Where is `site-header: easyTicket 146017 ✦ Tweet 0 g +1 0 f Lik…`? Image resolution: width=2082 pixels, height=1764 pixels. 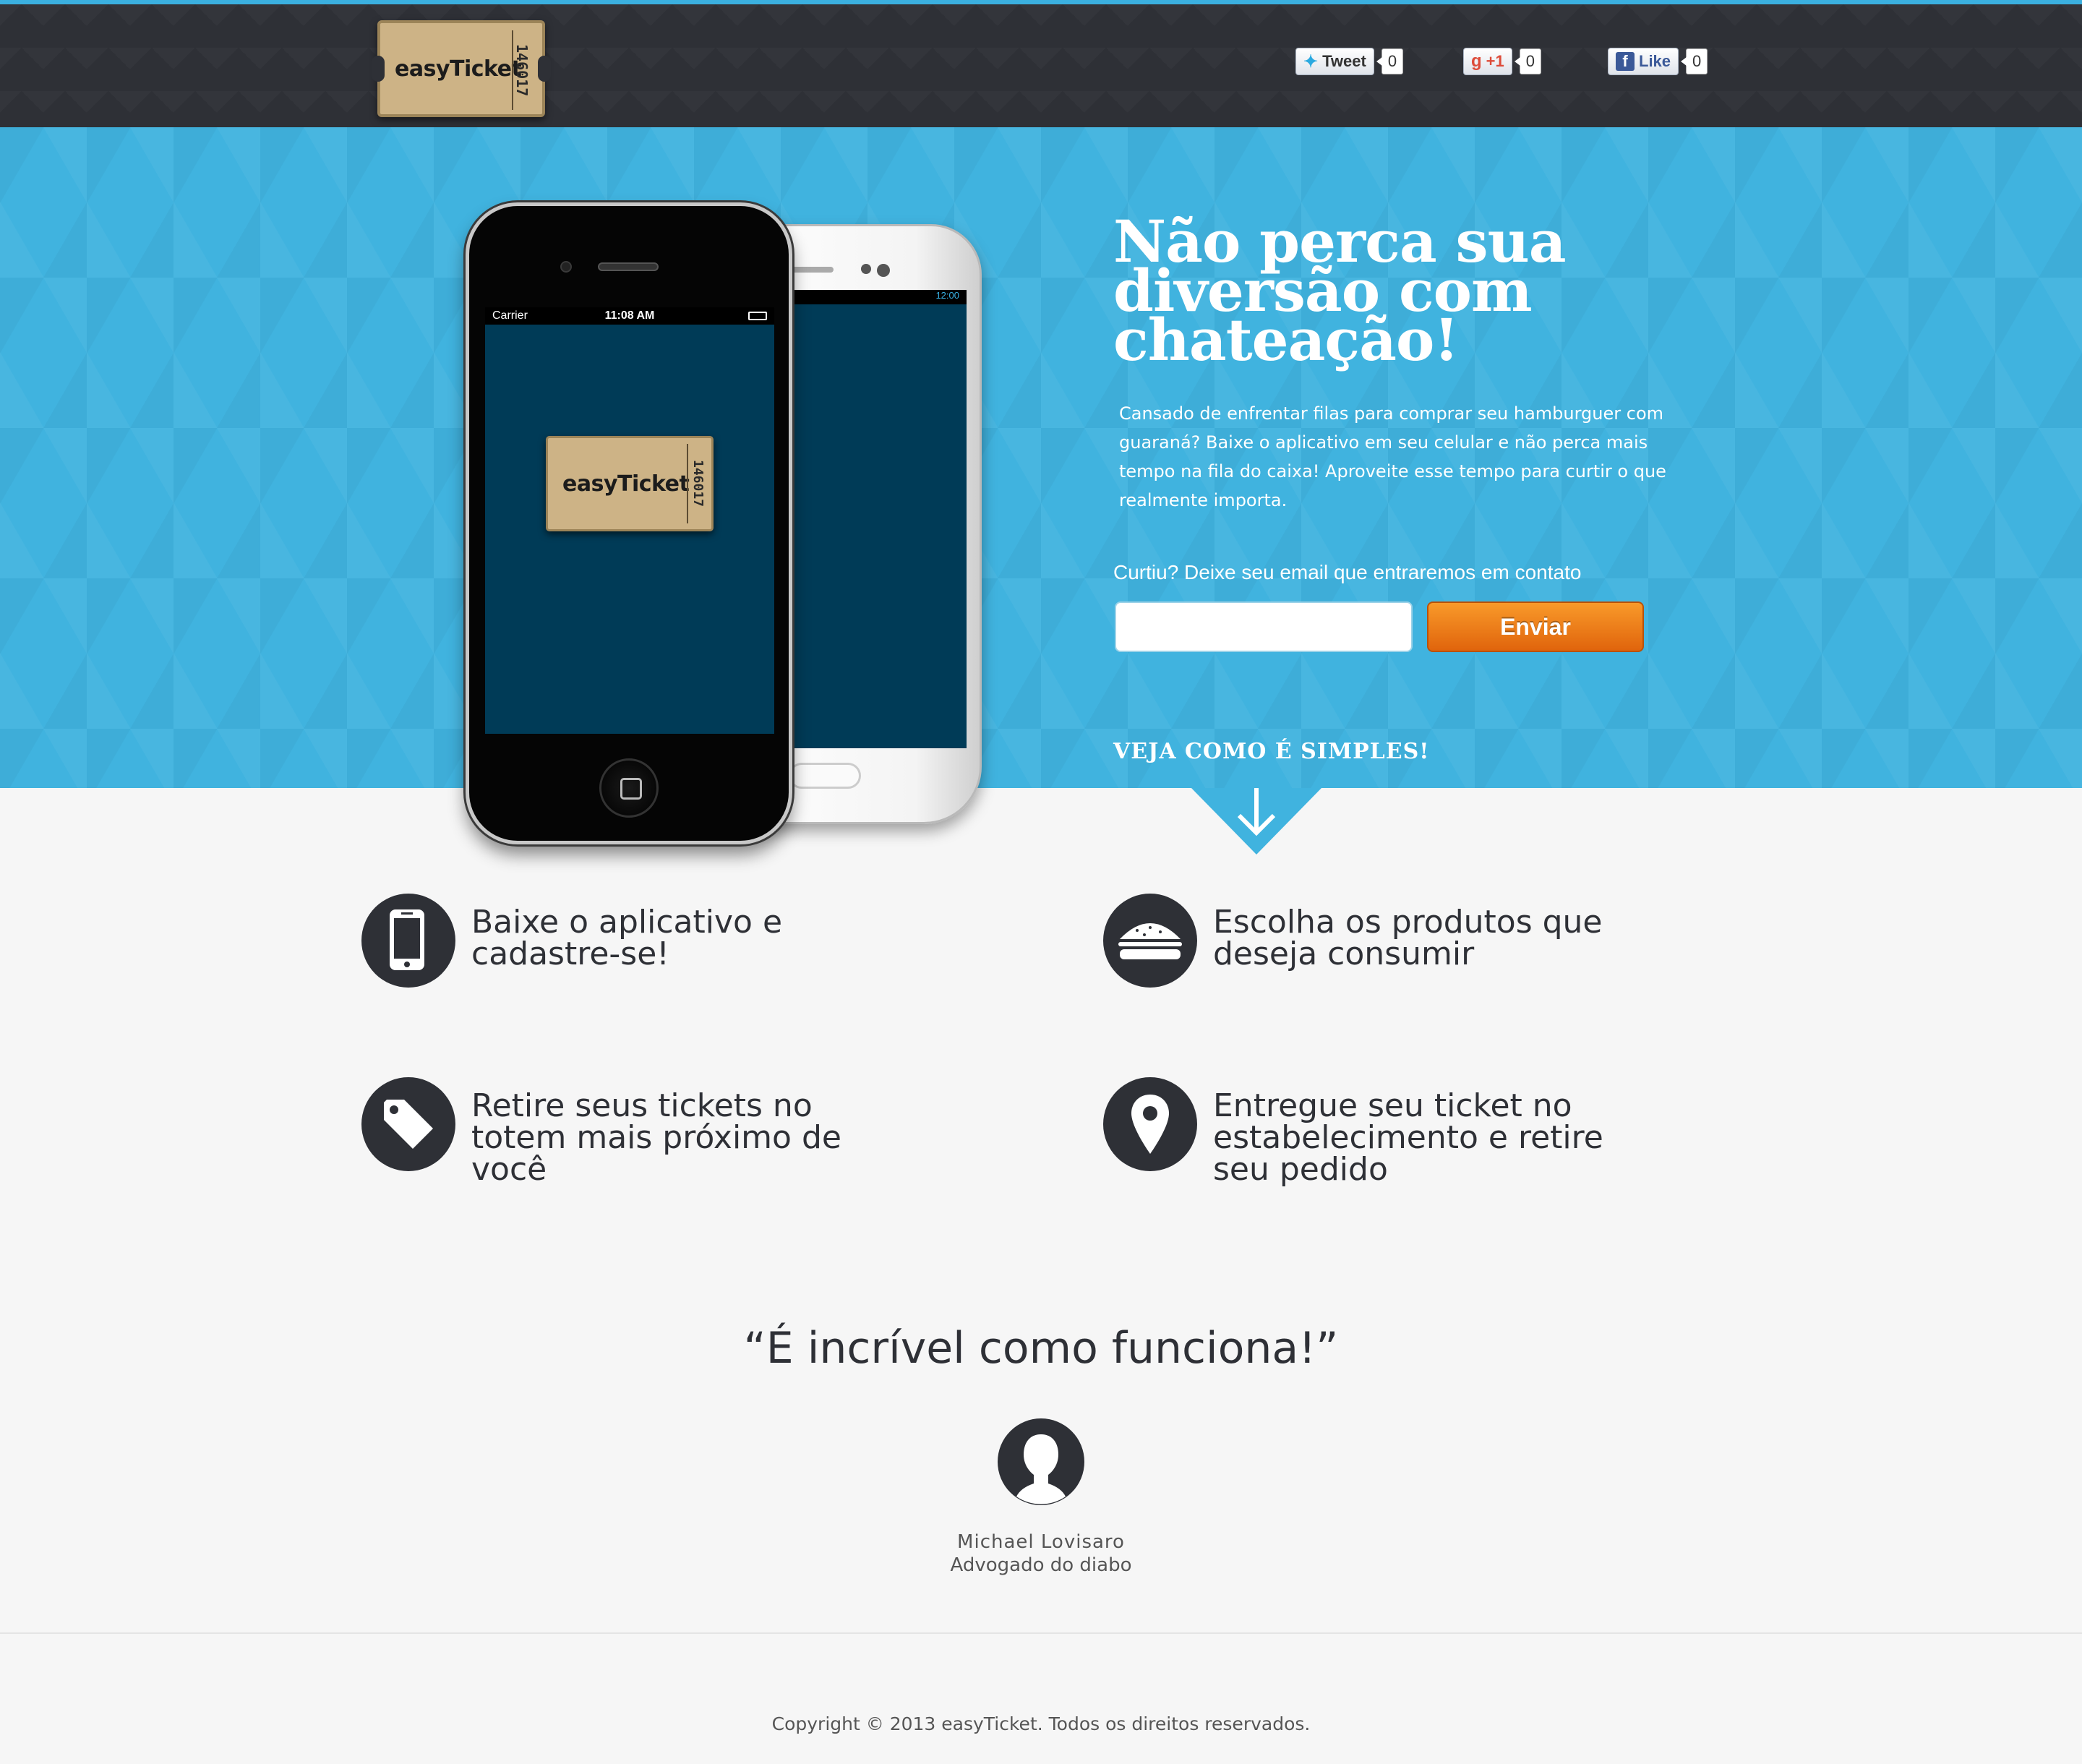
site-header: easyTicket 146017 ✦ Tweet 0 g +1 0 f Lik… is located at coordinates (1041, 65).